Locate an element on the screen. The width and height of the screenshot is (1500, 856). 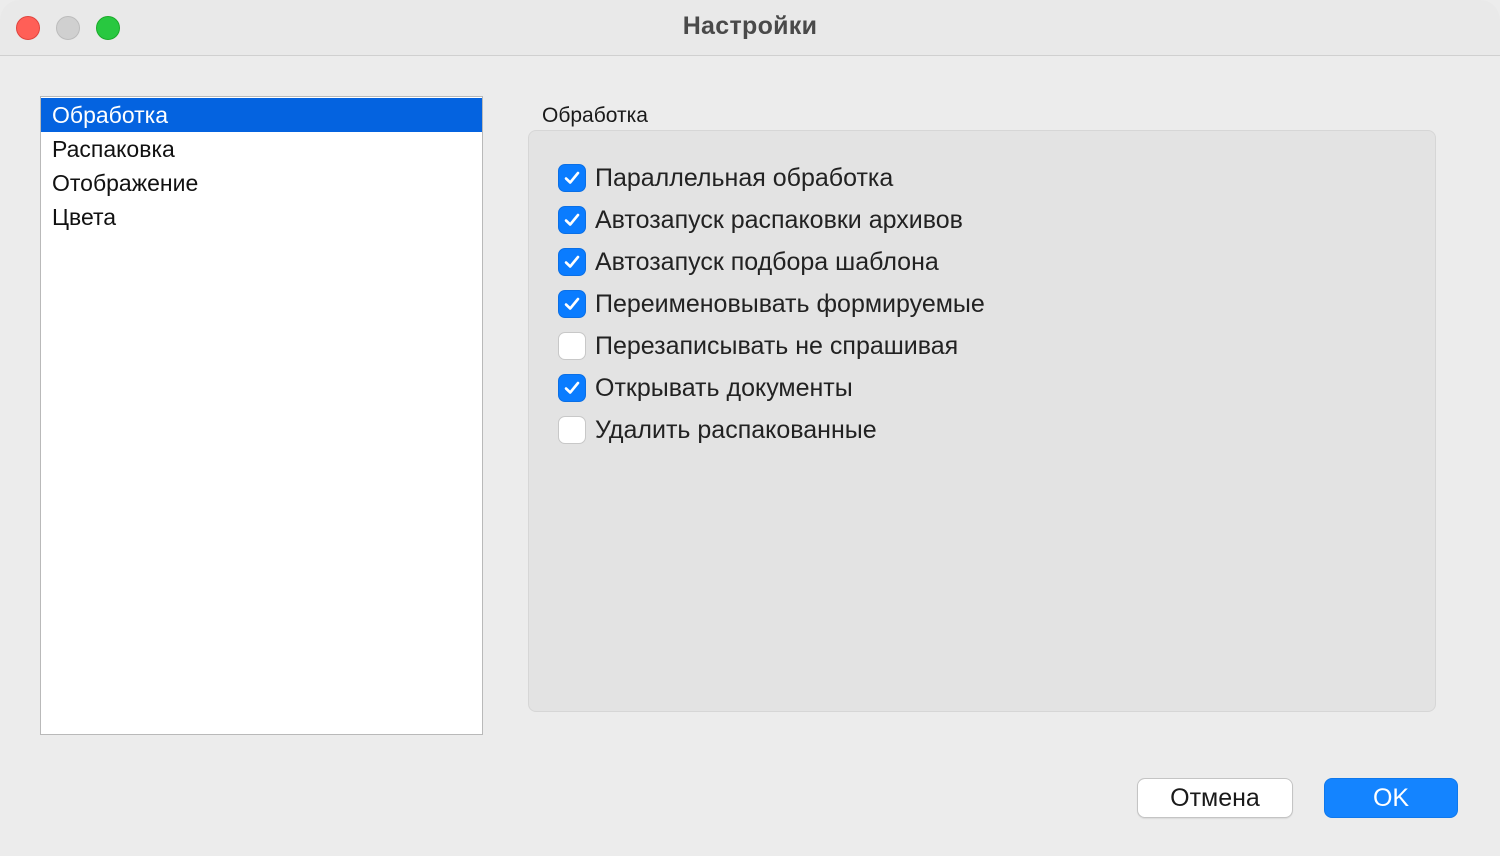
option-rename-generated: Переименовывать формируемые is located at coordinates (771, 304).